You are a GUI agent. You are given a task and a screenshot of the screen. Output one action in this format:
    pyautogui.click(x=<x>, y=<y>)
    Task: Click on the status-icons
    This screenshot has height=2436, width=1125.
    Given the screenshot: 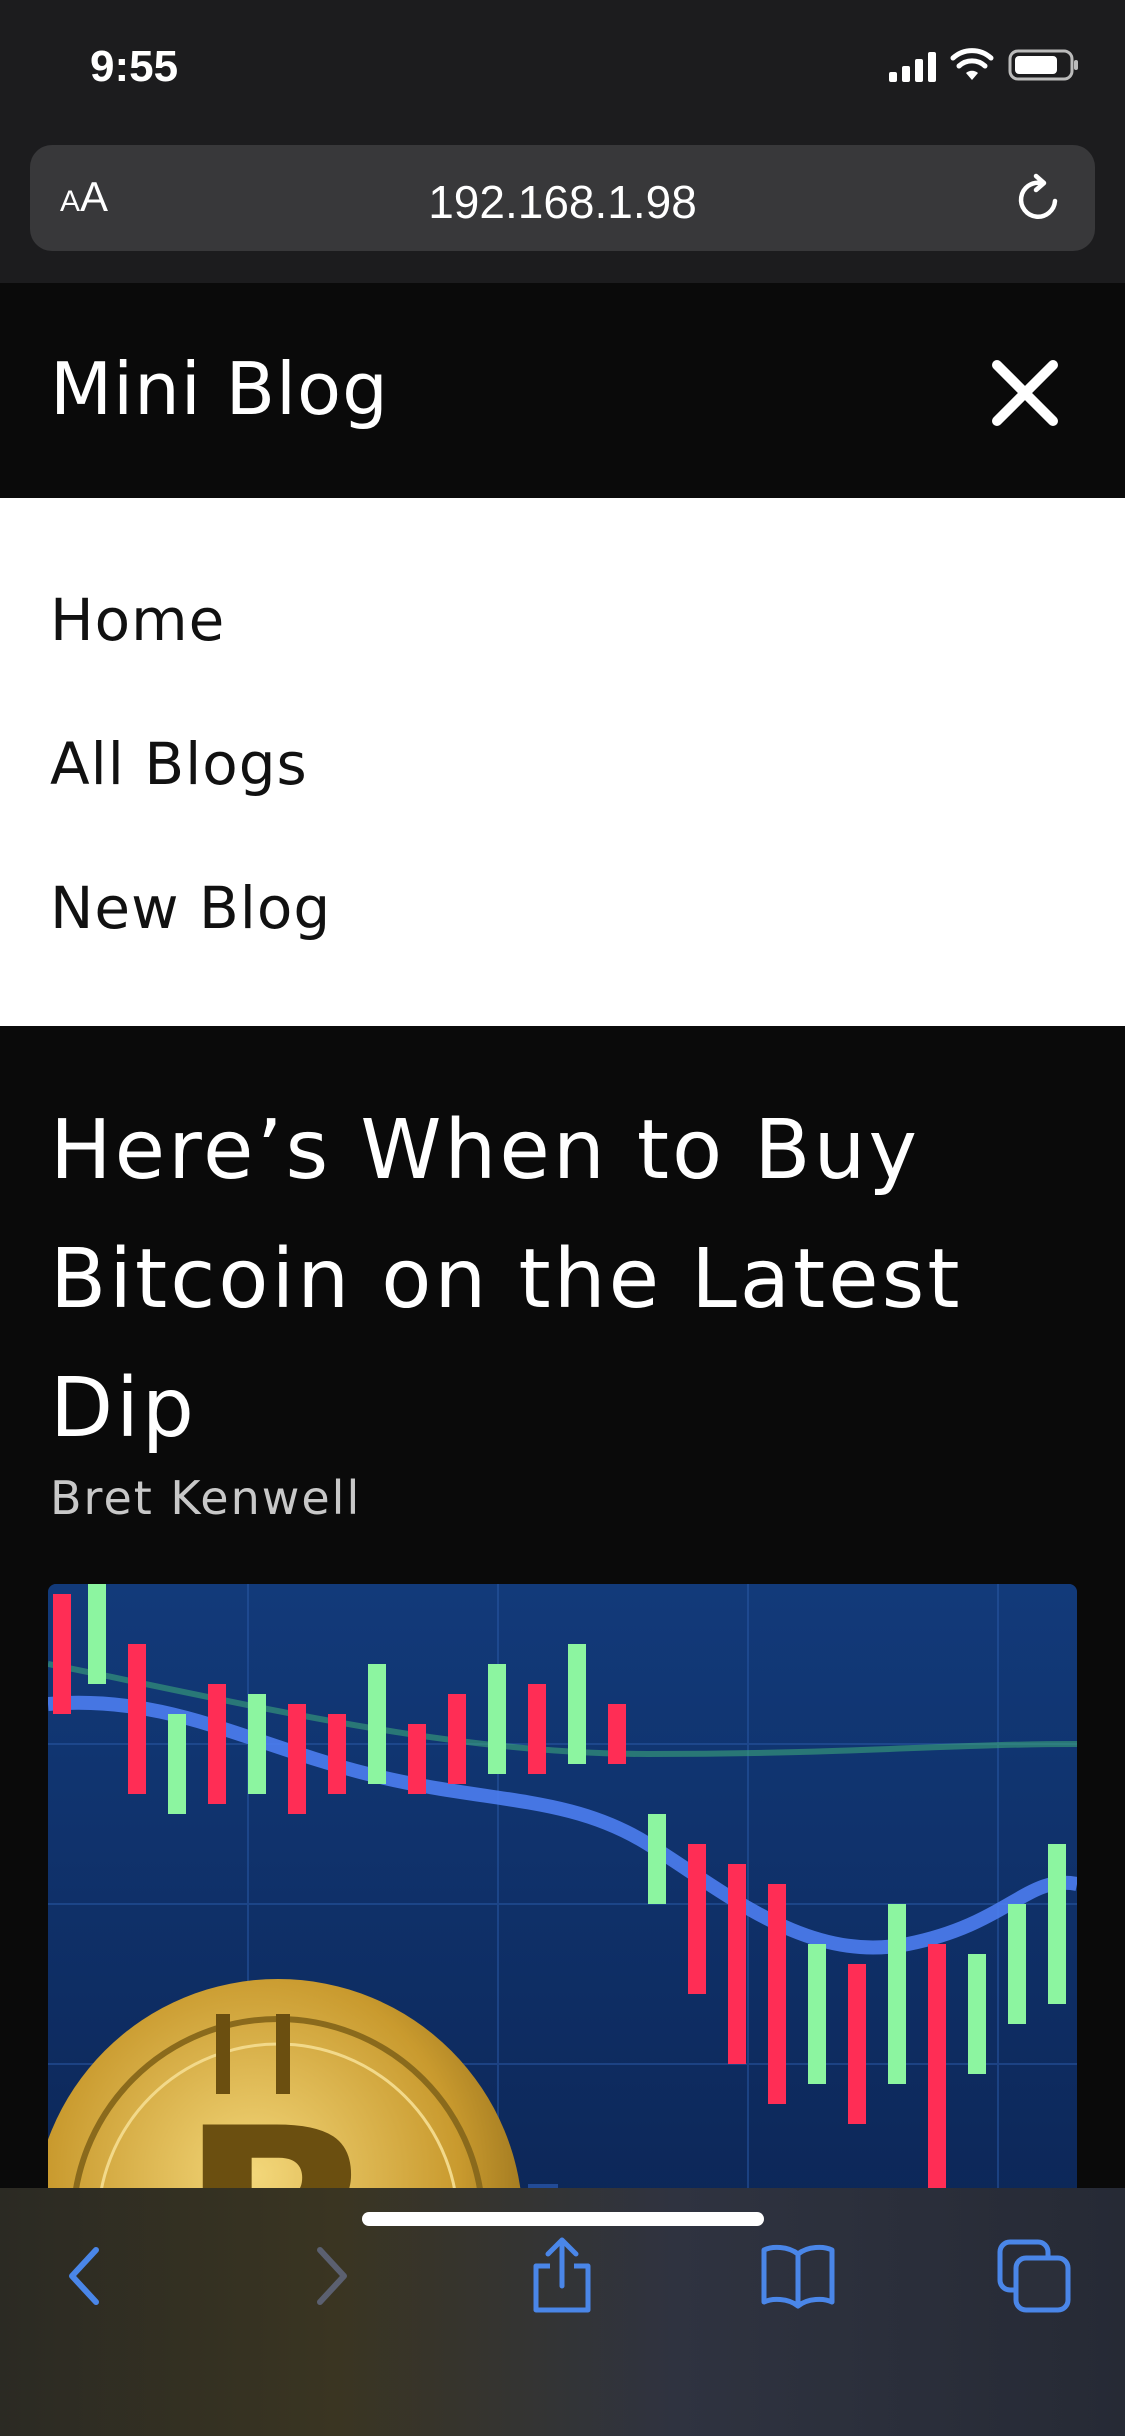 What is the action you would take?
    pyautogui.click(x=984, y=65)
    